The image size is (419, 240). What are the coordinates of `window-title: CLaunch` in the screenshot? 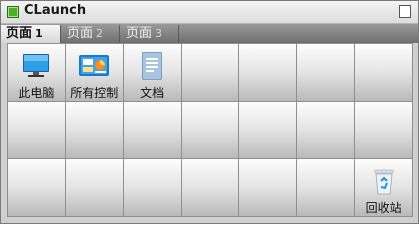 It's located at (55, 10).